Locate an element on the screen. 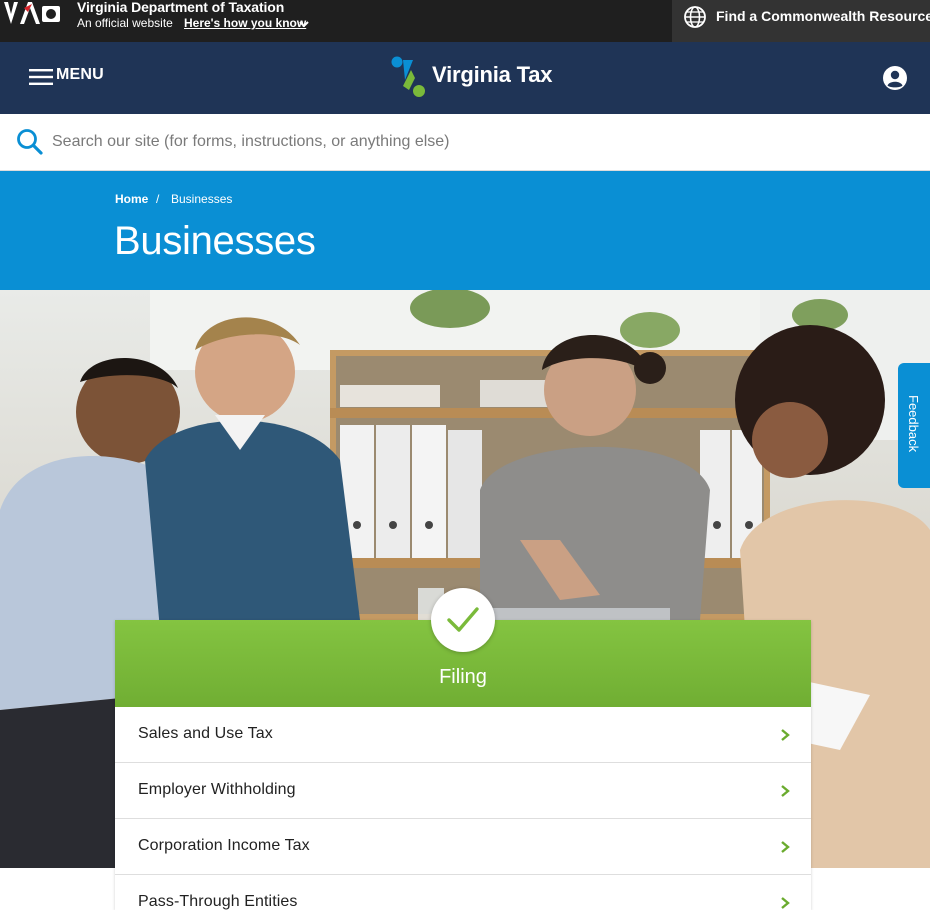 This screenshot has height=910, width=930. filing-item-corporation-income-tax: Corporation Income Tax is located at coordinates (463, 847).